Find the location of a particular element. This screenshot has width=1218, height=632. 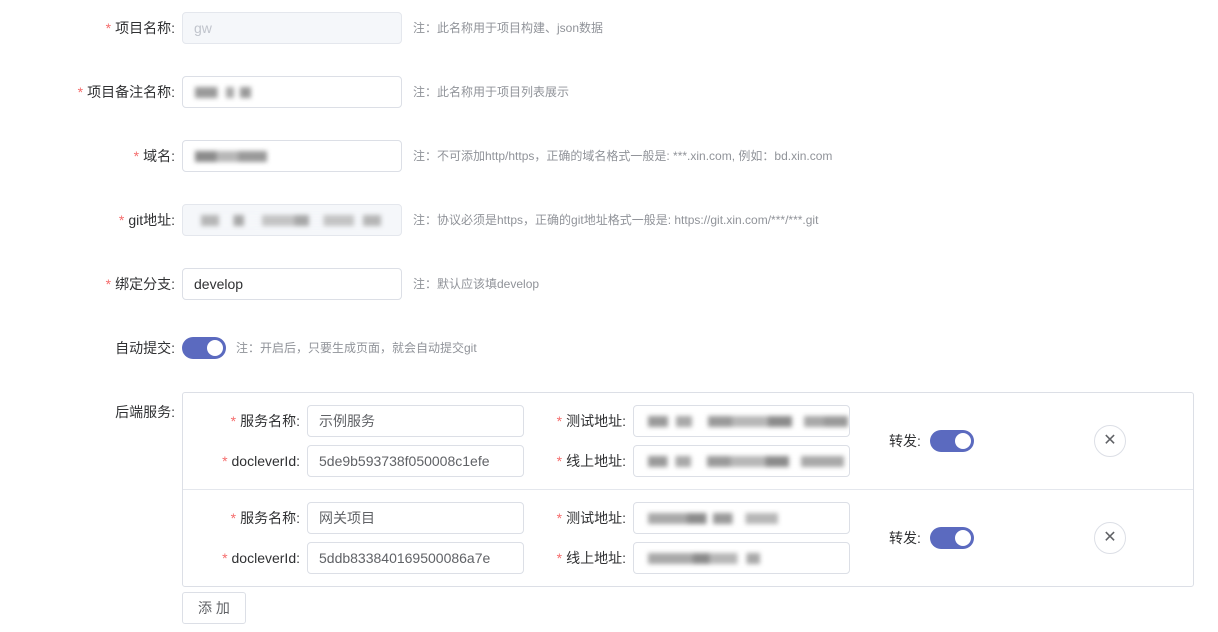

project-name-input: gw is located at coordinates (292, 28).